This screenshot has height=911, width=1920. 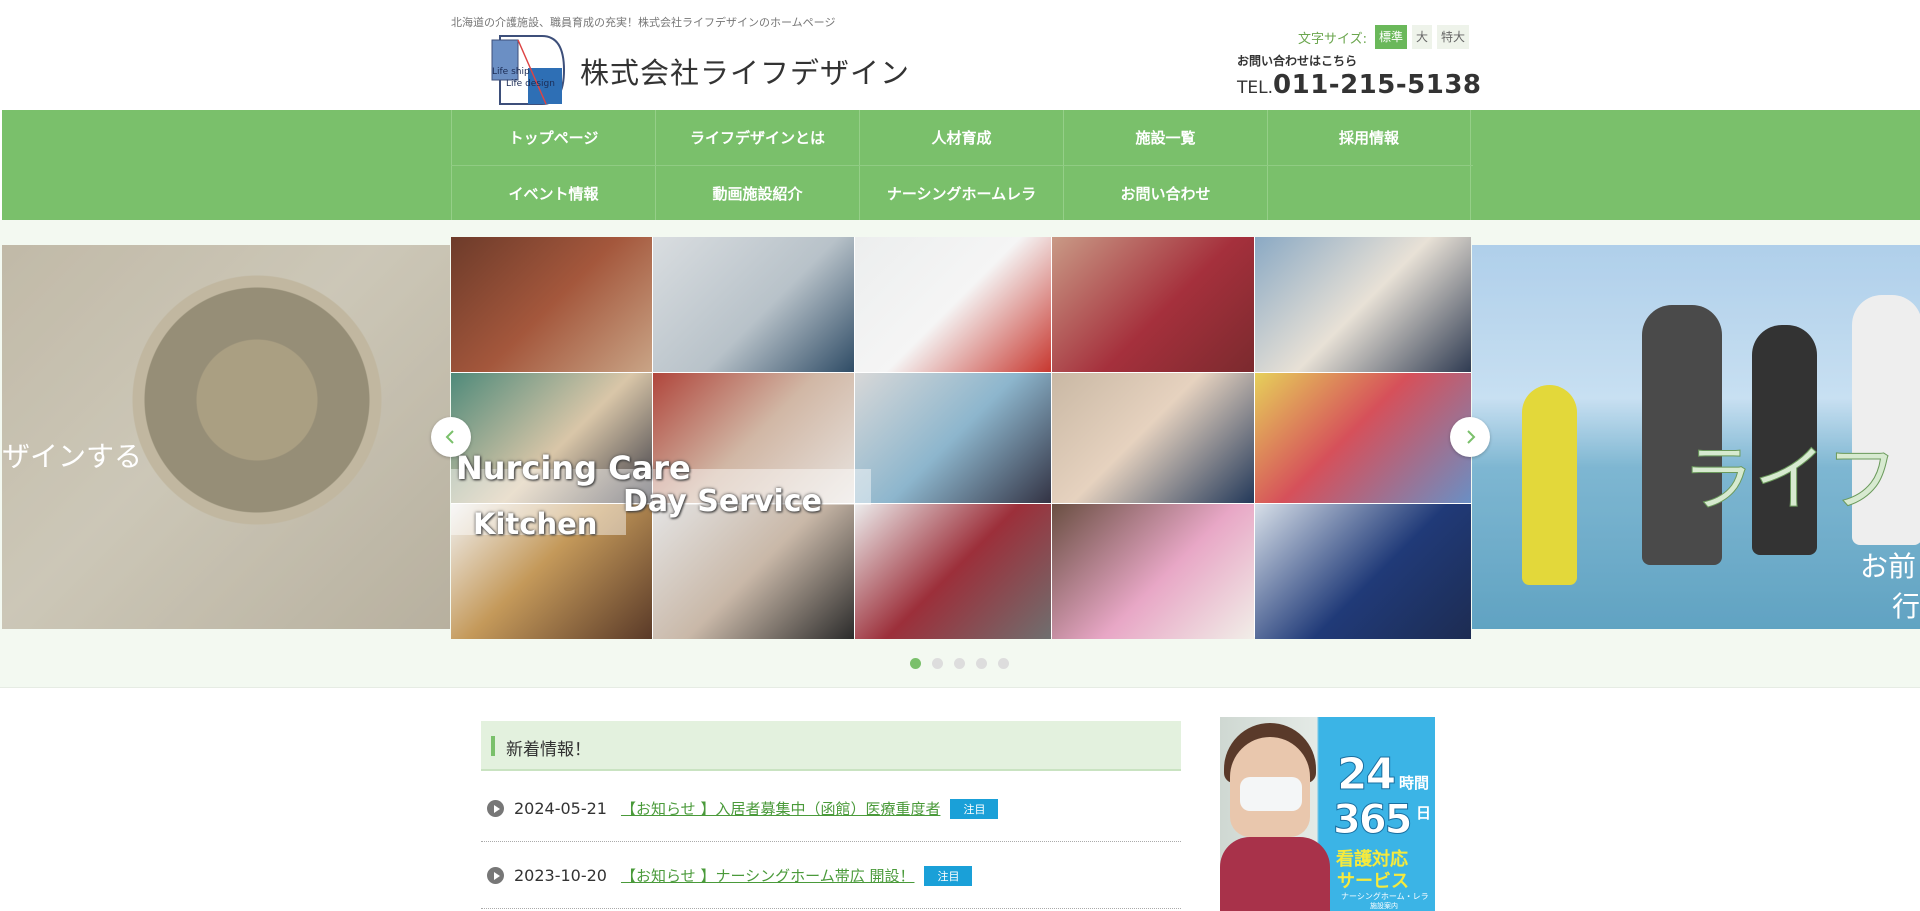 What do you see at coordinates (72, 456) in the screenshot?
I see `slide-prev-caption: ザインする` at bounding box center [72, 456].